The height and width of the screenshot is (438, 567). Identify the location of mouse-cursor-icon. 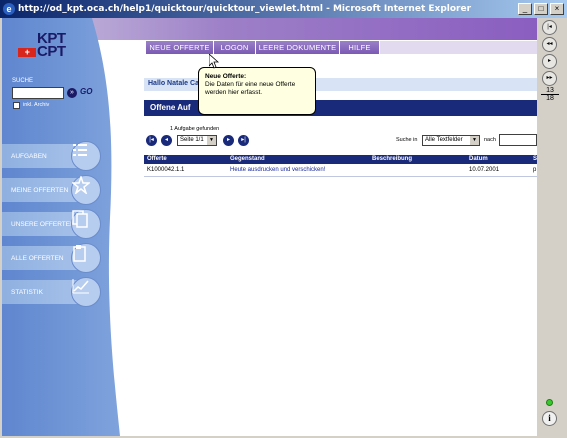
(214, 61).